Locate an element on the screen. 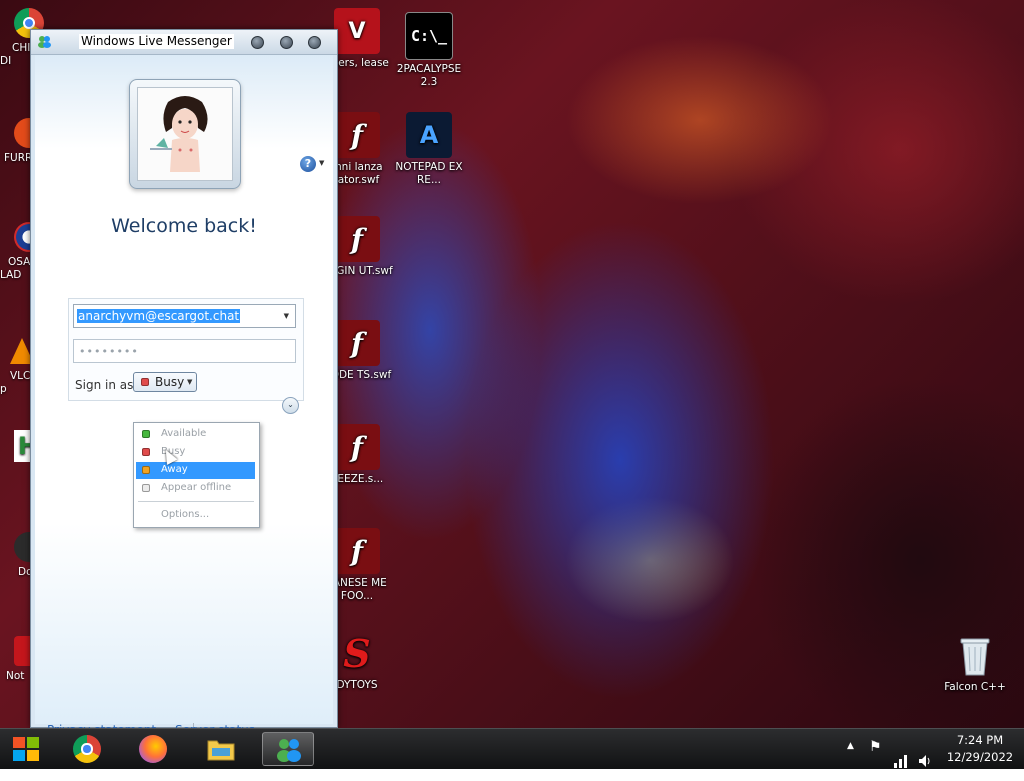 This screenshot has height=781, width=1024. menu-divider is located at coordinates (196, 501).